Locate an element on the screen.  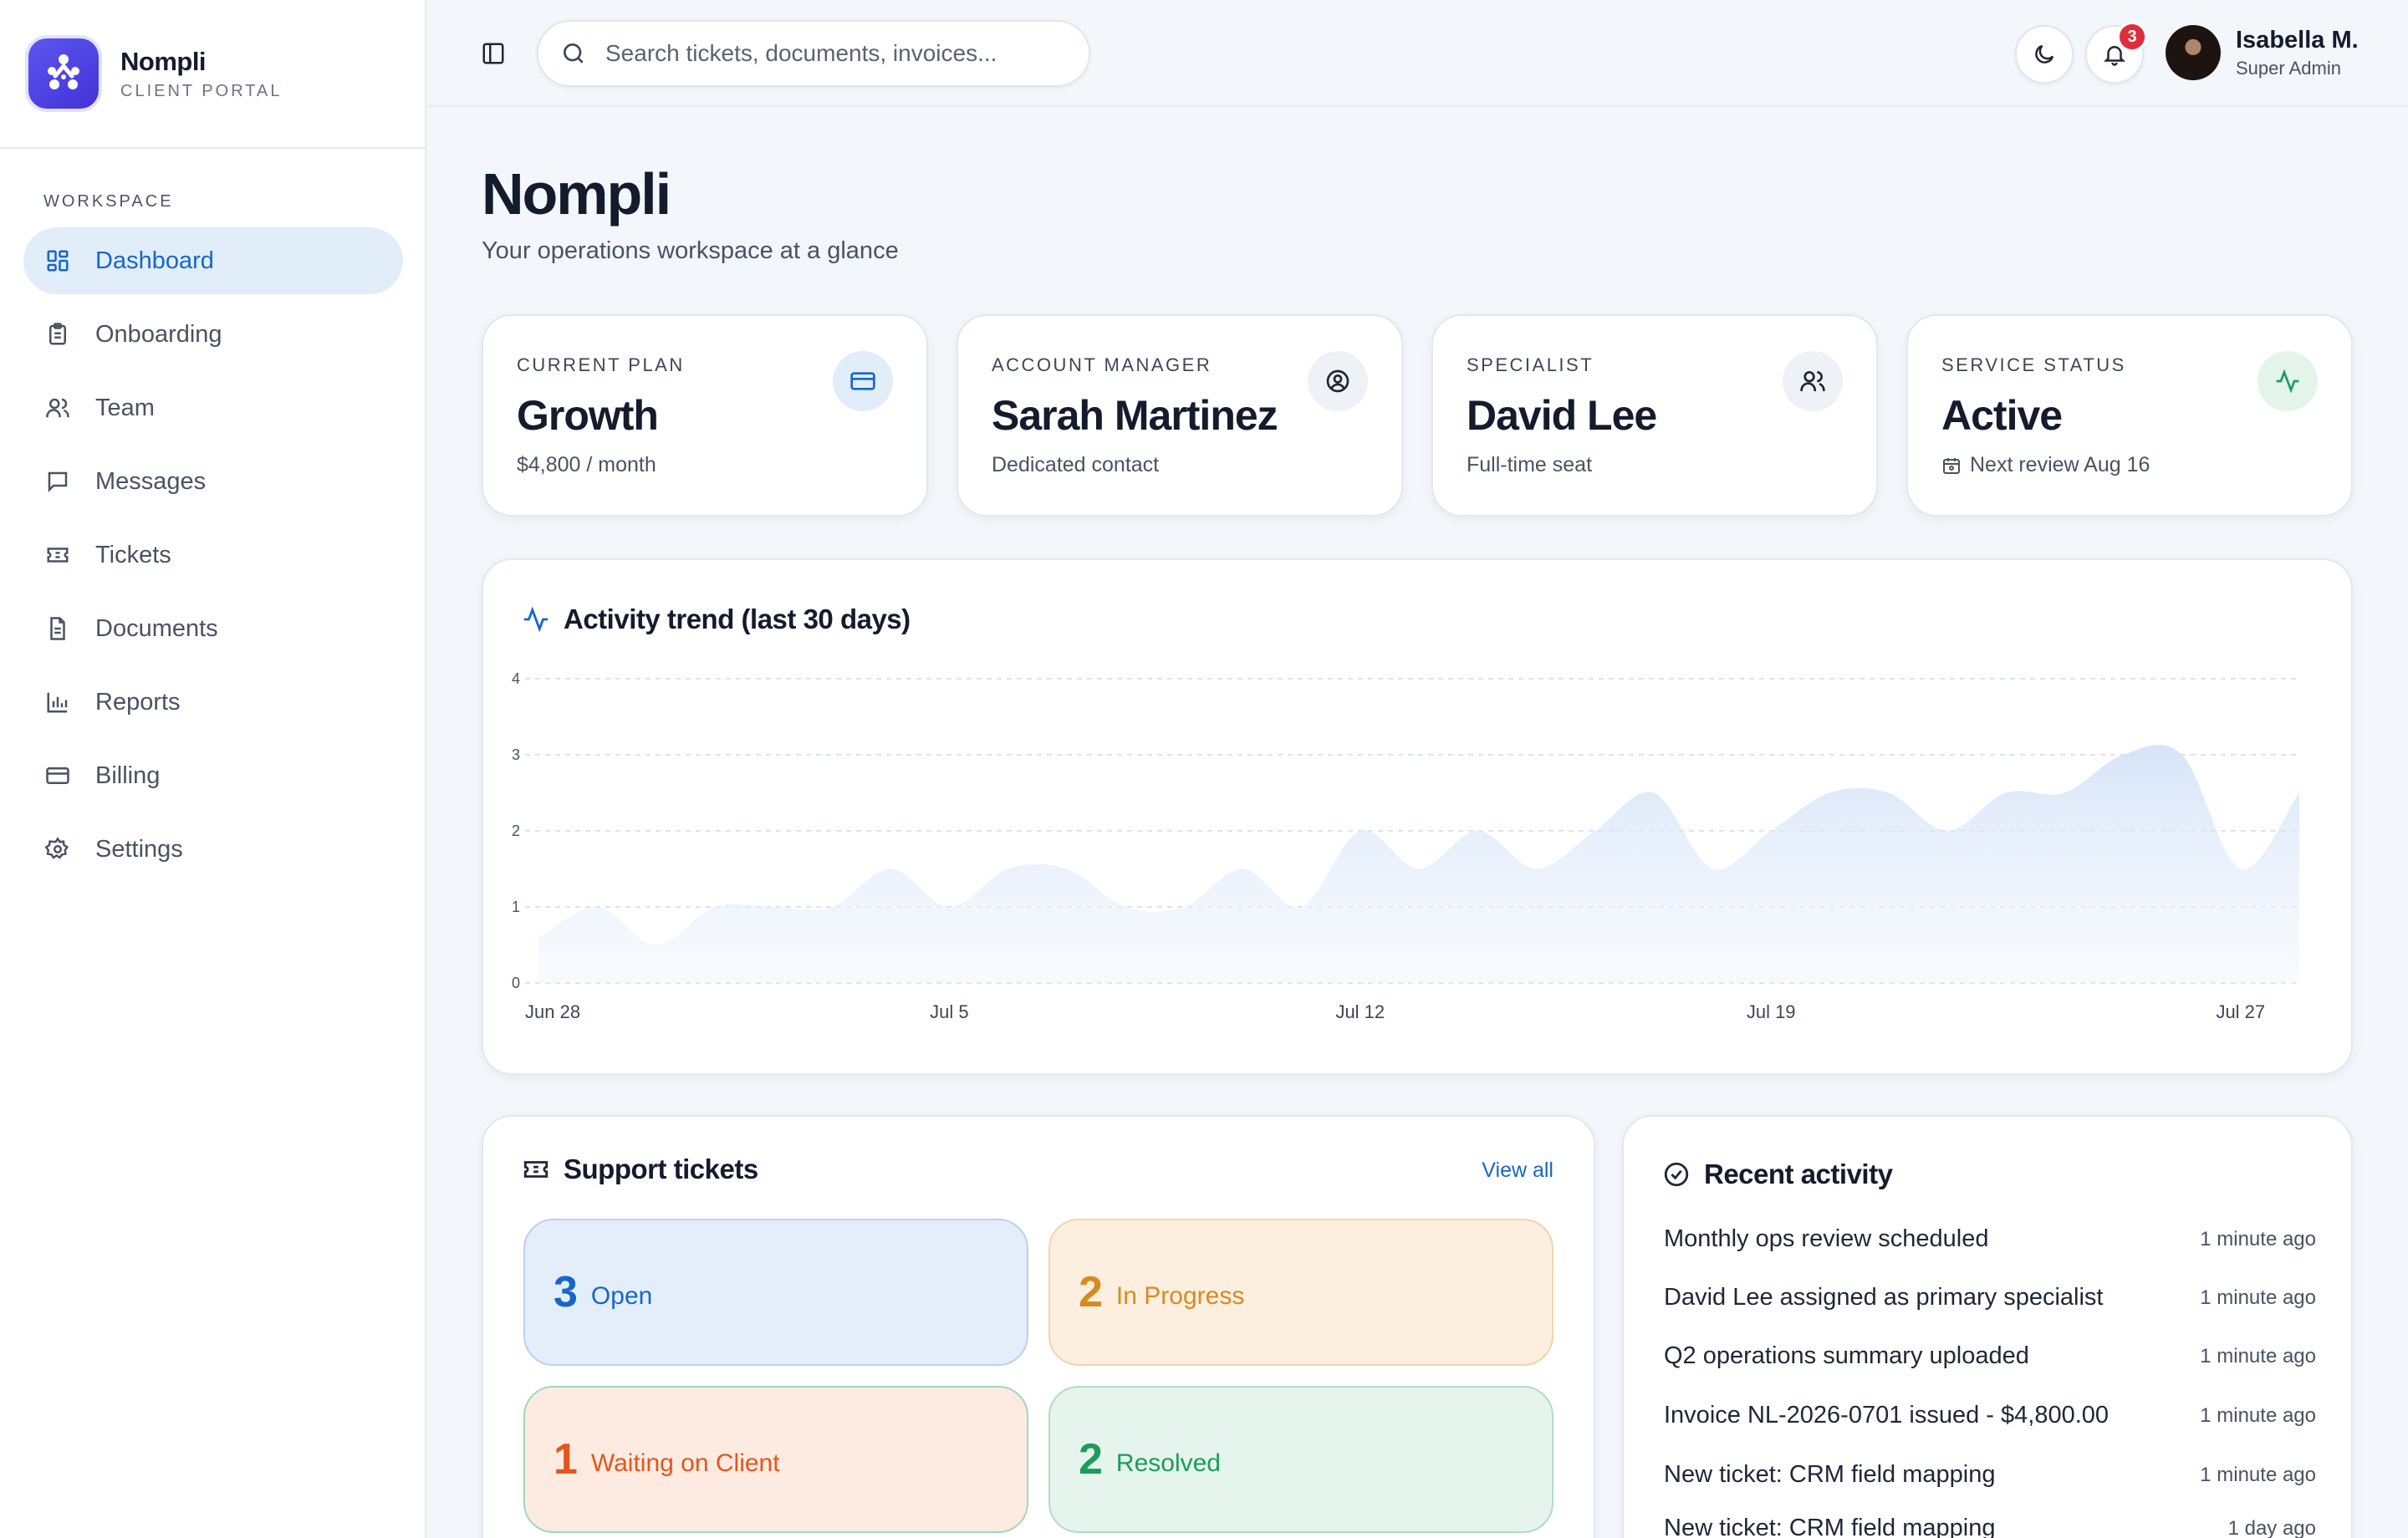
list-item: New ticket: CRM field mapping 1 day ago is located at coordinates (1990, 1527).